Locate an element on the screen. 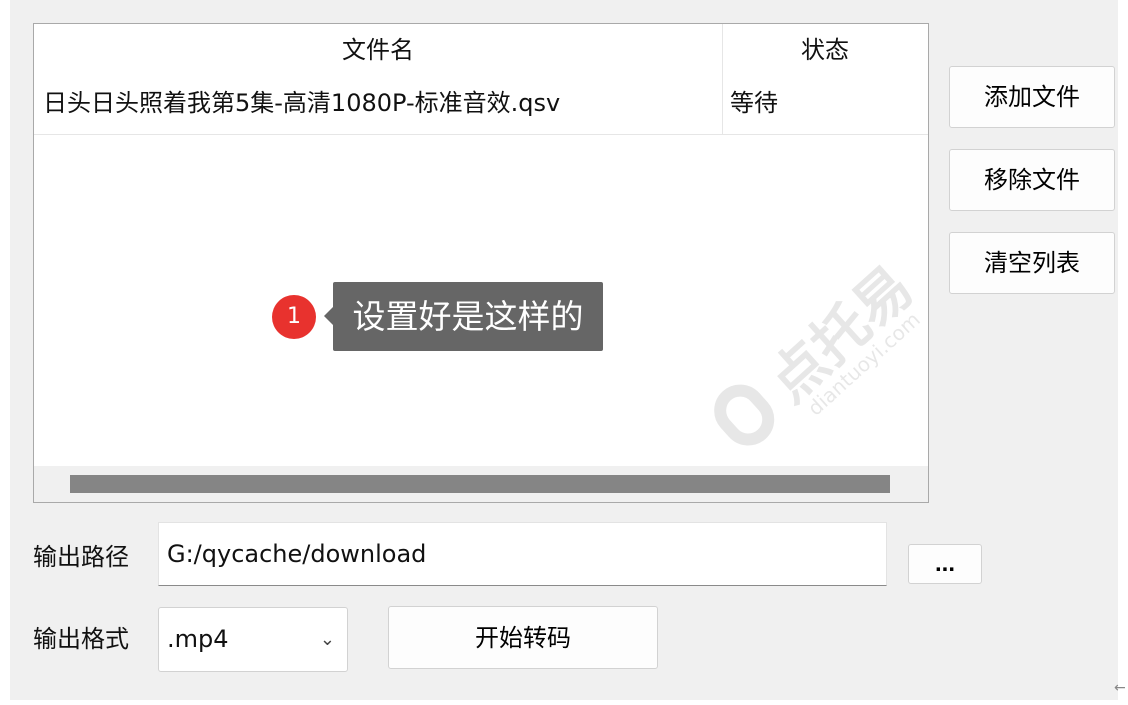  cell-filename: 日头日头照着我第5集-高清1080P-标准音效.qsv is located at coordinates (302, 103).